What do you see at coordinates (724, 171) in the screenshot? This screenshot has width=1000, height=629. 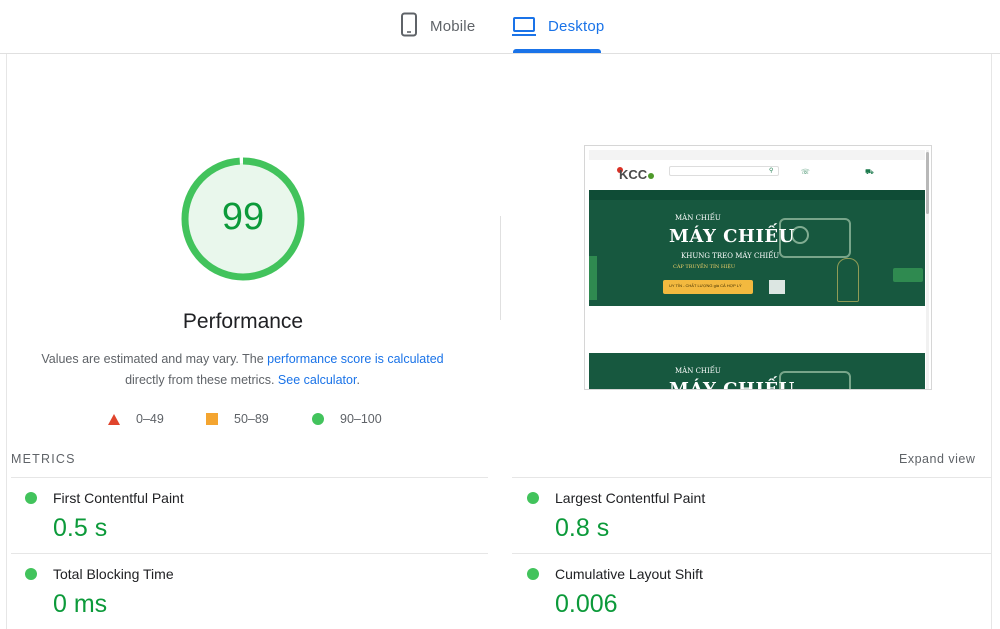 I see `thumb-search-box` at bounding box center [724, 171].